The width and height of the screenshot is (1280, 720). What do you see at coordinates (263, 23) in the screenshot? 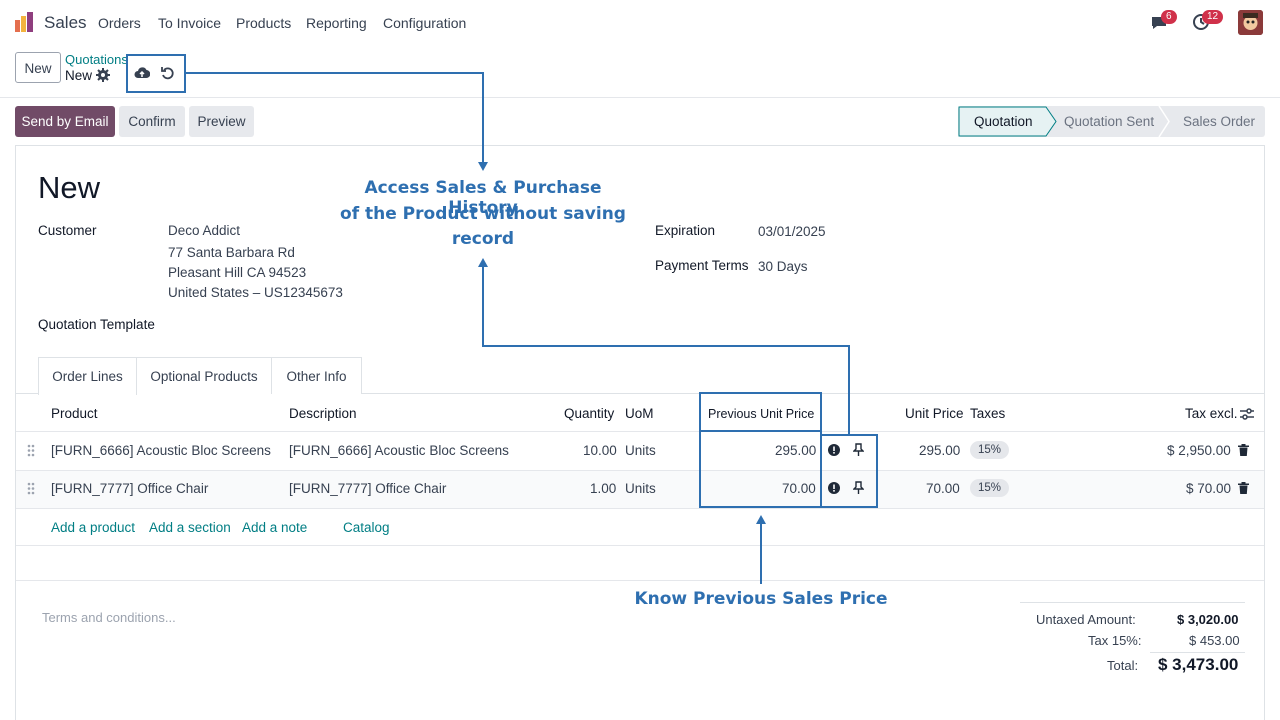
I see `menu-products: Products` at bounding box center [263, 23].